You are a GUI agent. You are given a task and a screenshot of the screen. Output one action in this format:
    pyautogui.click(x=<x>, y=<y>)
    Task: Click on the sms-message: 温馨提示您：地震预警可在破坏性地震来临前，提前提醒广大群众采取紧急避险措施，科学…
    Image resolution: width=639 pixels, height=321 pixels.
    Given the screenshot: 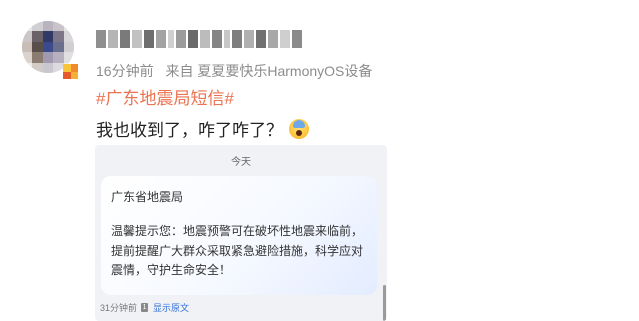 What is the action you would take?
    pyautogui.click(x=237, y=250)
    